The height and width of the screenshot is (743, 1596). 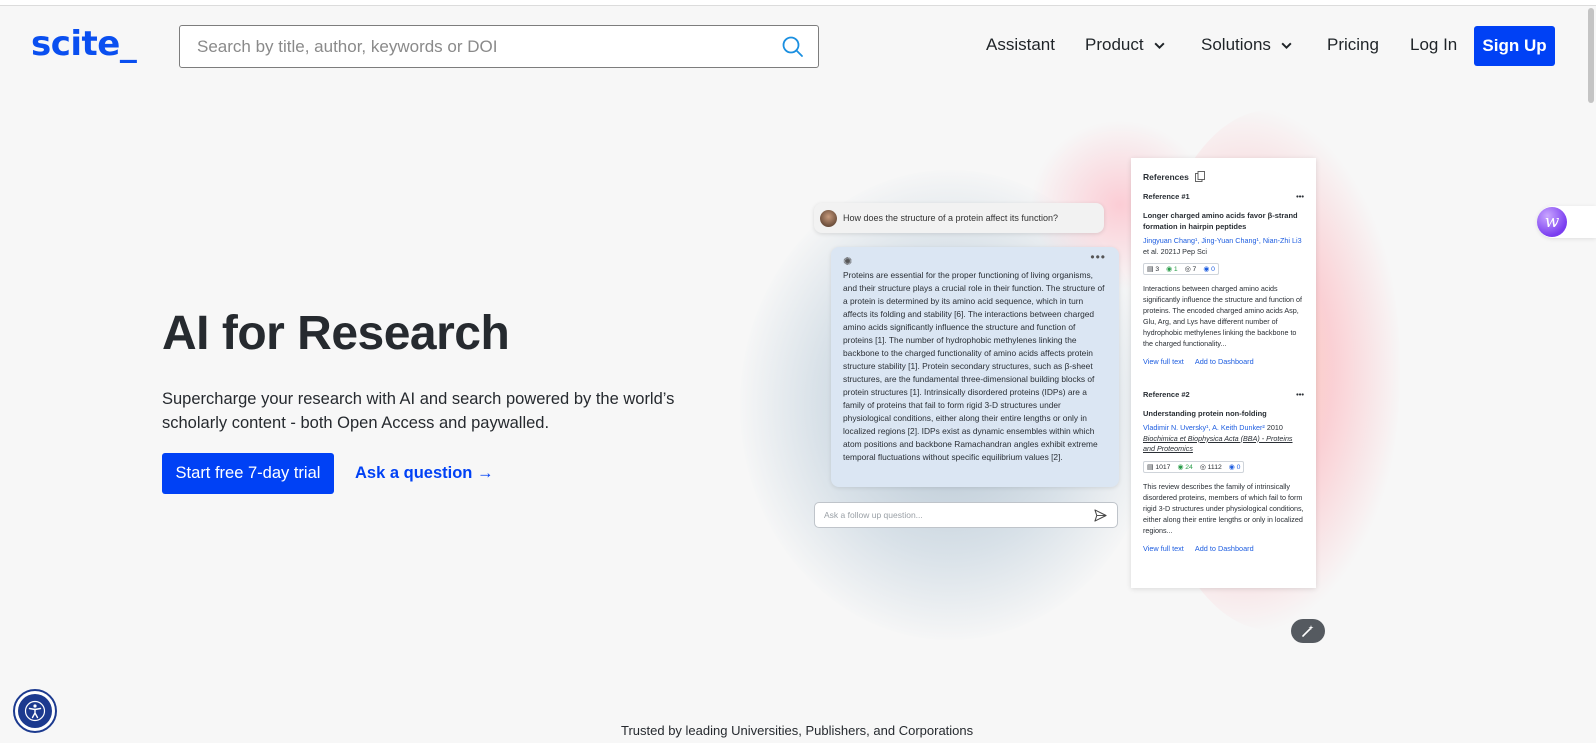 What do you see at coordinates (1114, 44) in the screenshot?
I see `nav-product-label: Product` at bounding box center [1114, 44].